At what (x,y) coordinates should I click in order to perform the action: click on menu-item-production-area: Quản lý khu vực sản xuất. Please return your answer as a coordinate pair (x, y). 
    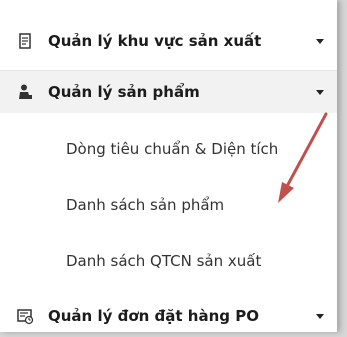
    Looking at the image, I should click on (168, 41).